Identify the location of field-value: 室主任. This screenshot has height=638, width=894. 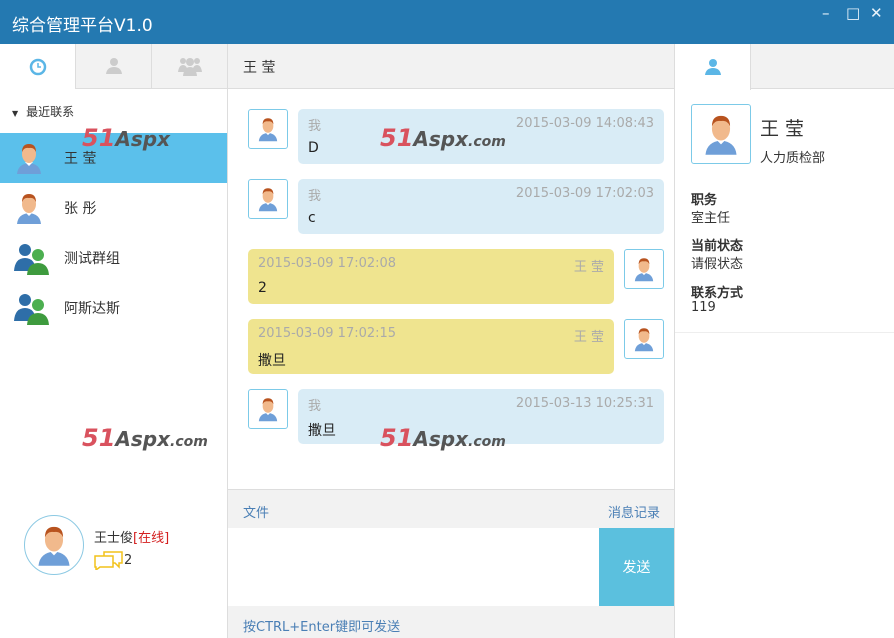
(711, 218).